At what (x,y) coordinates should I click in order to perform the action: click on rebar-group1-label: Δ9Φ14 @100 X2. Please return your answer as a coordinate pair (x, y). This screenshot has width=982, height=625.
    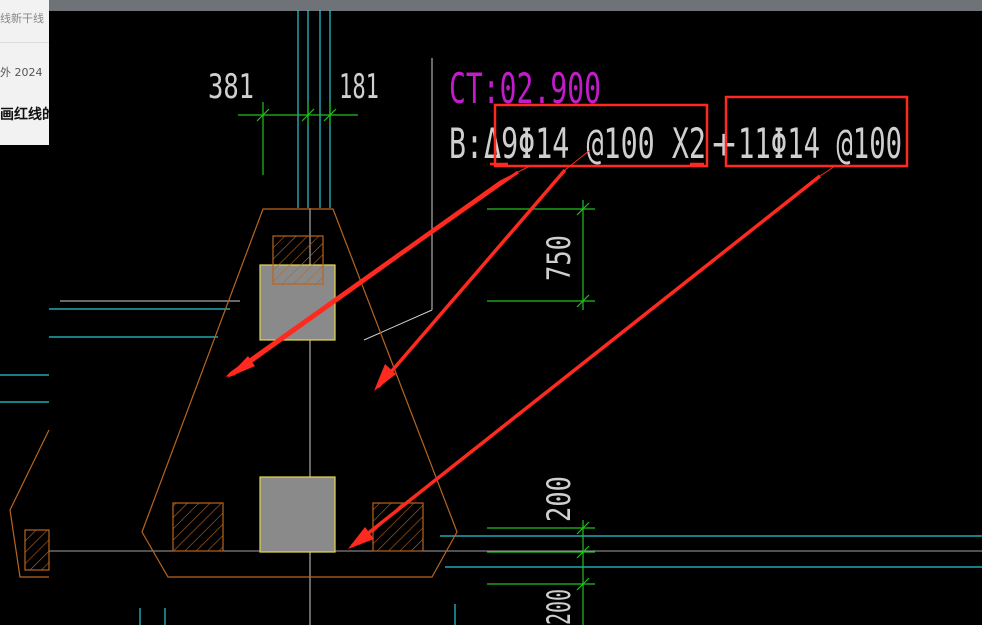
    Looking at the image, I should click on (595, 143).